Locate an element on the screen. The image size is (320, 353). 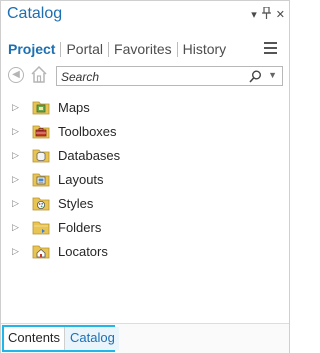
search-box: Search ▼ is located at coordinates (169, 76).